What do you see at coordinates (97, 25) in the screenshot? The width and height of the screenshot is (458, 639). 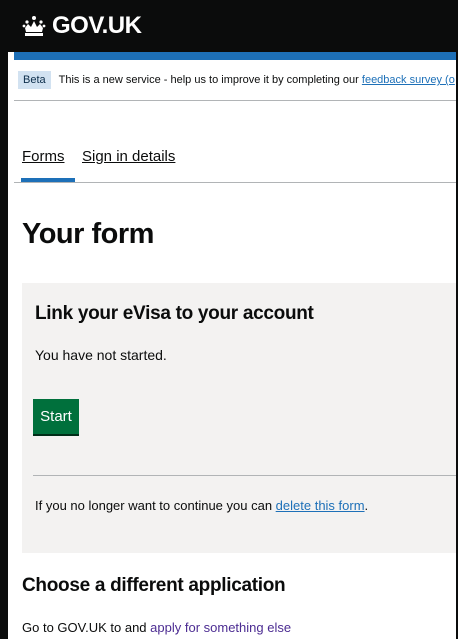 I see `govuk-logo-text: GOV.UK` at bounding box center [97, 25].